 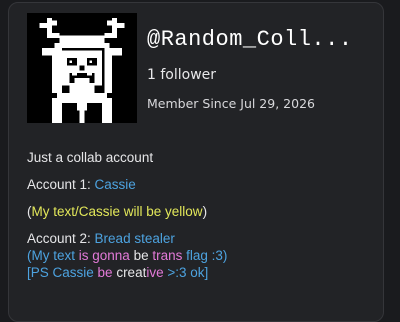 I want to click on ps-seg-0: [PS Cassie, so click(x=62, y=272).